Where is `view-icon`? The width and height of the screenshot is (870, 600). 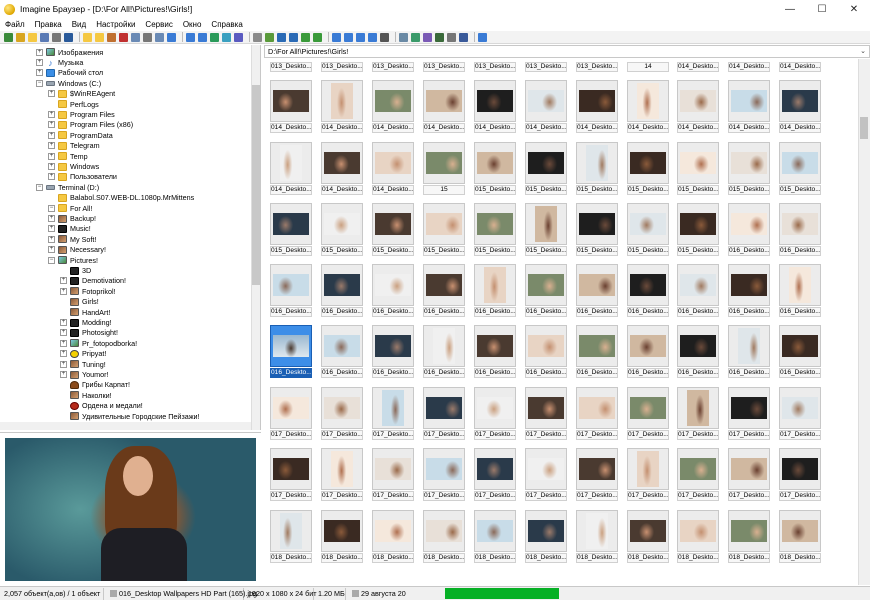
view-icon is located at coordinates (171, 37).